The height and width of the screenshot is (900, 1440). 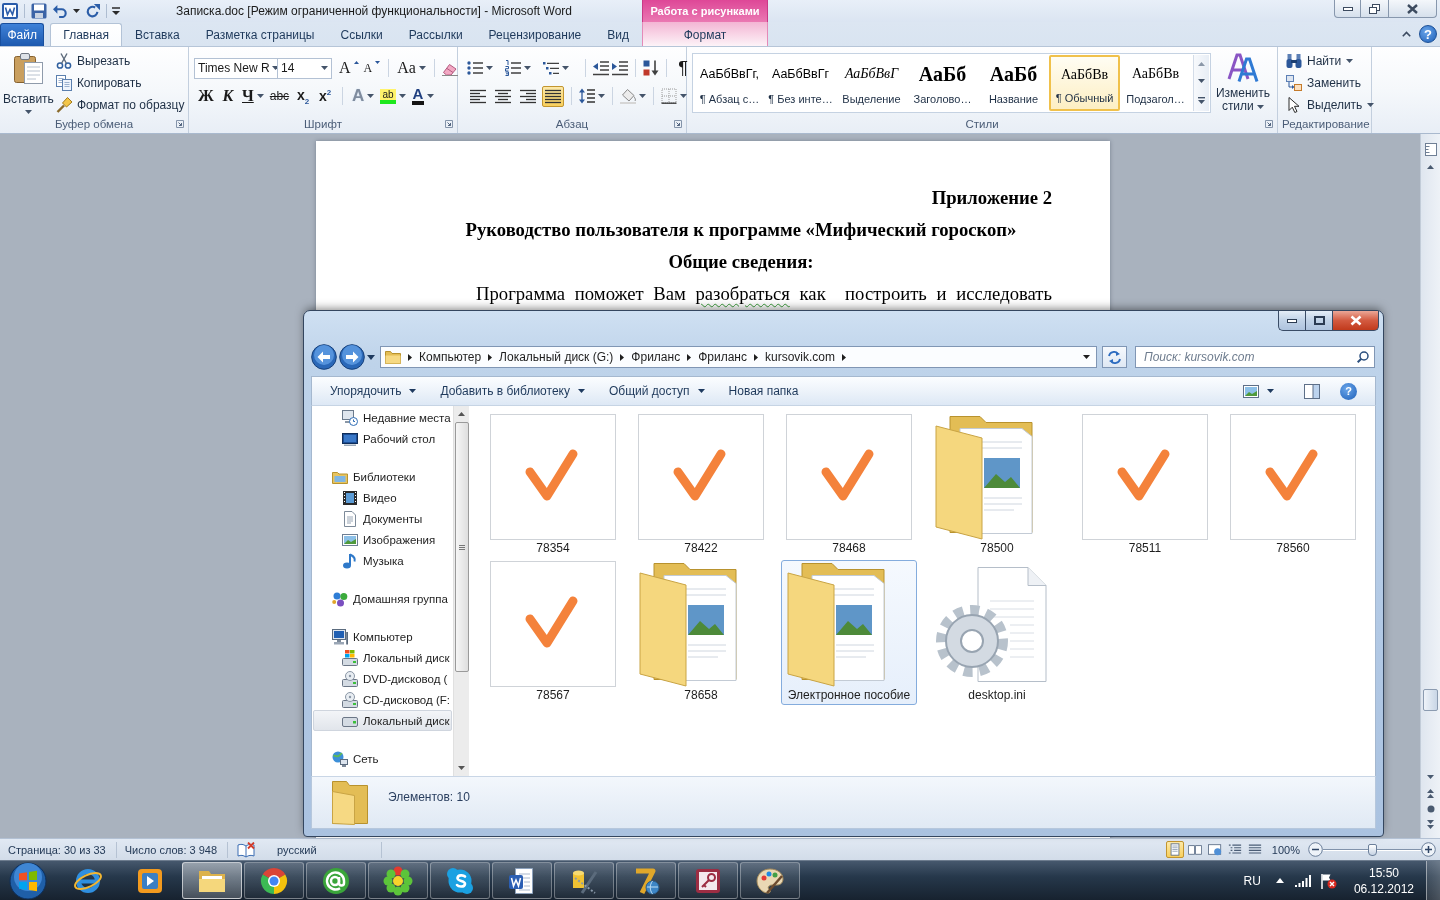 I want to click on justify-icon, so click(x=553, y=96).